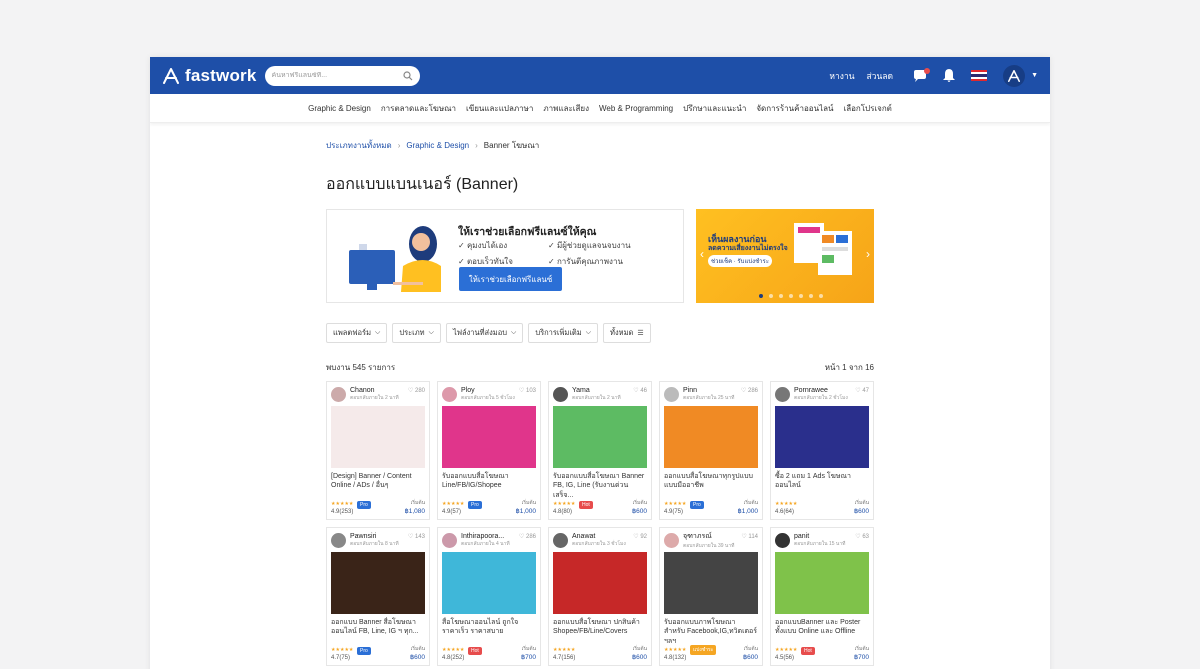 This screenshot has height=669, width=1200. I want to click on category-consulting: ปรึกษาและแนะนำ, so click(714, 108).